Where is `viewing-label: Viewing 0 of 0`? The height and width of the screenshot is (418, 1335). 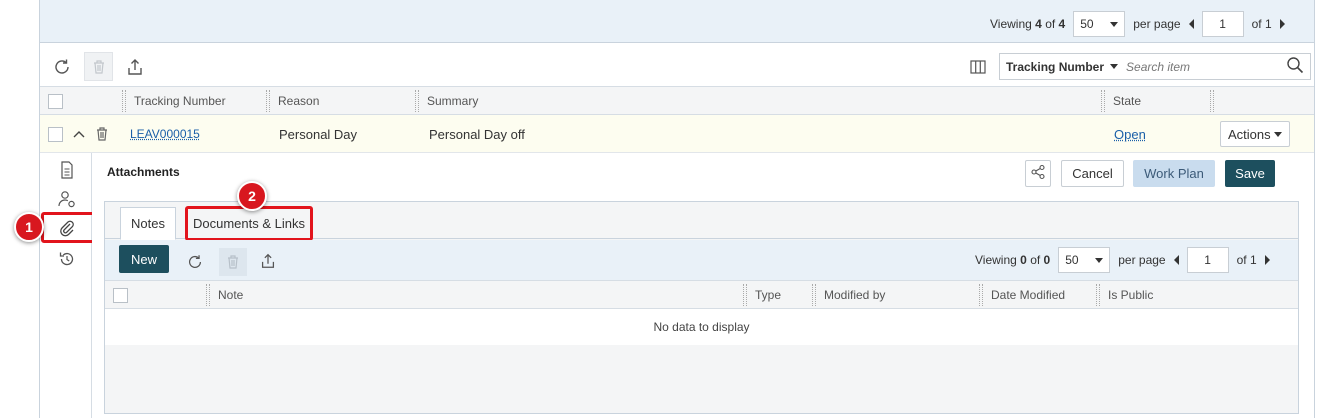 viewing-label: Viewing 0 of 0 is located at coordinates (1013, 260).